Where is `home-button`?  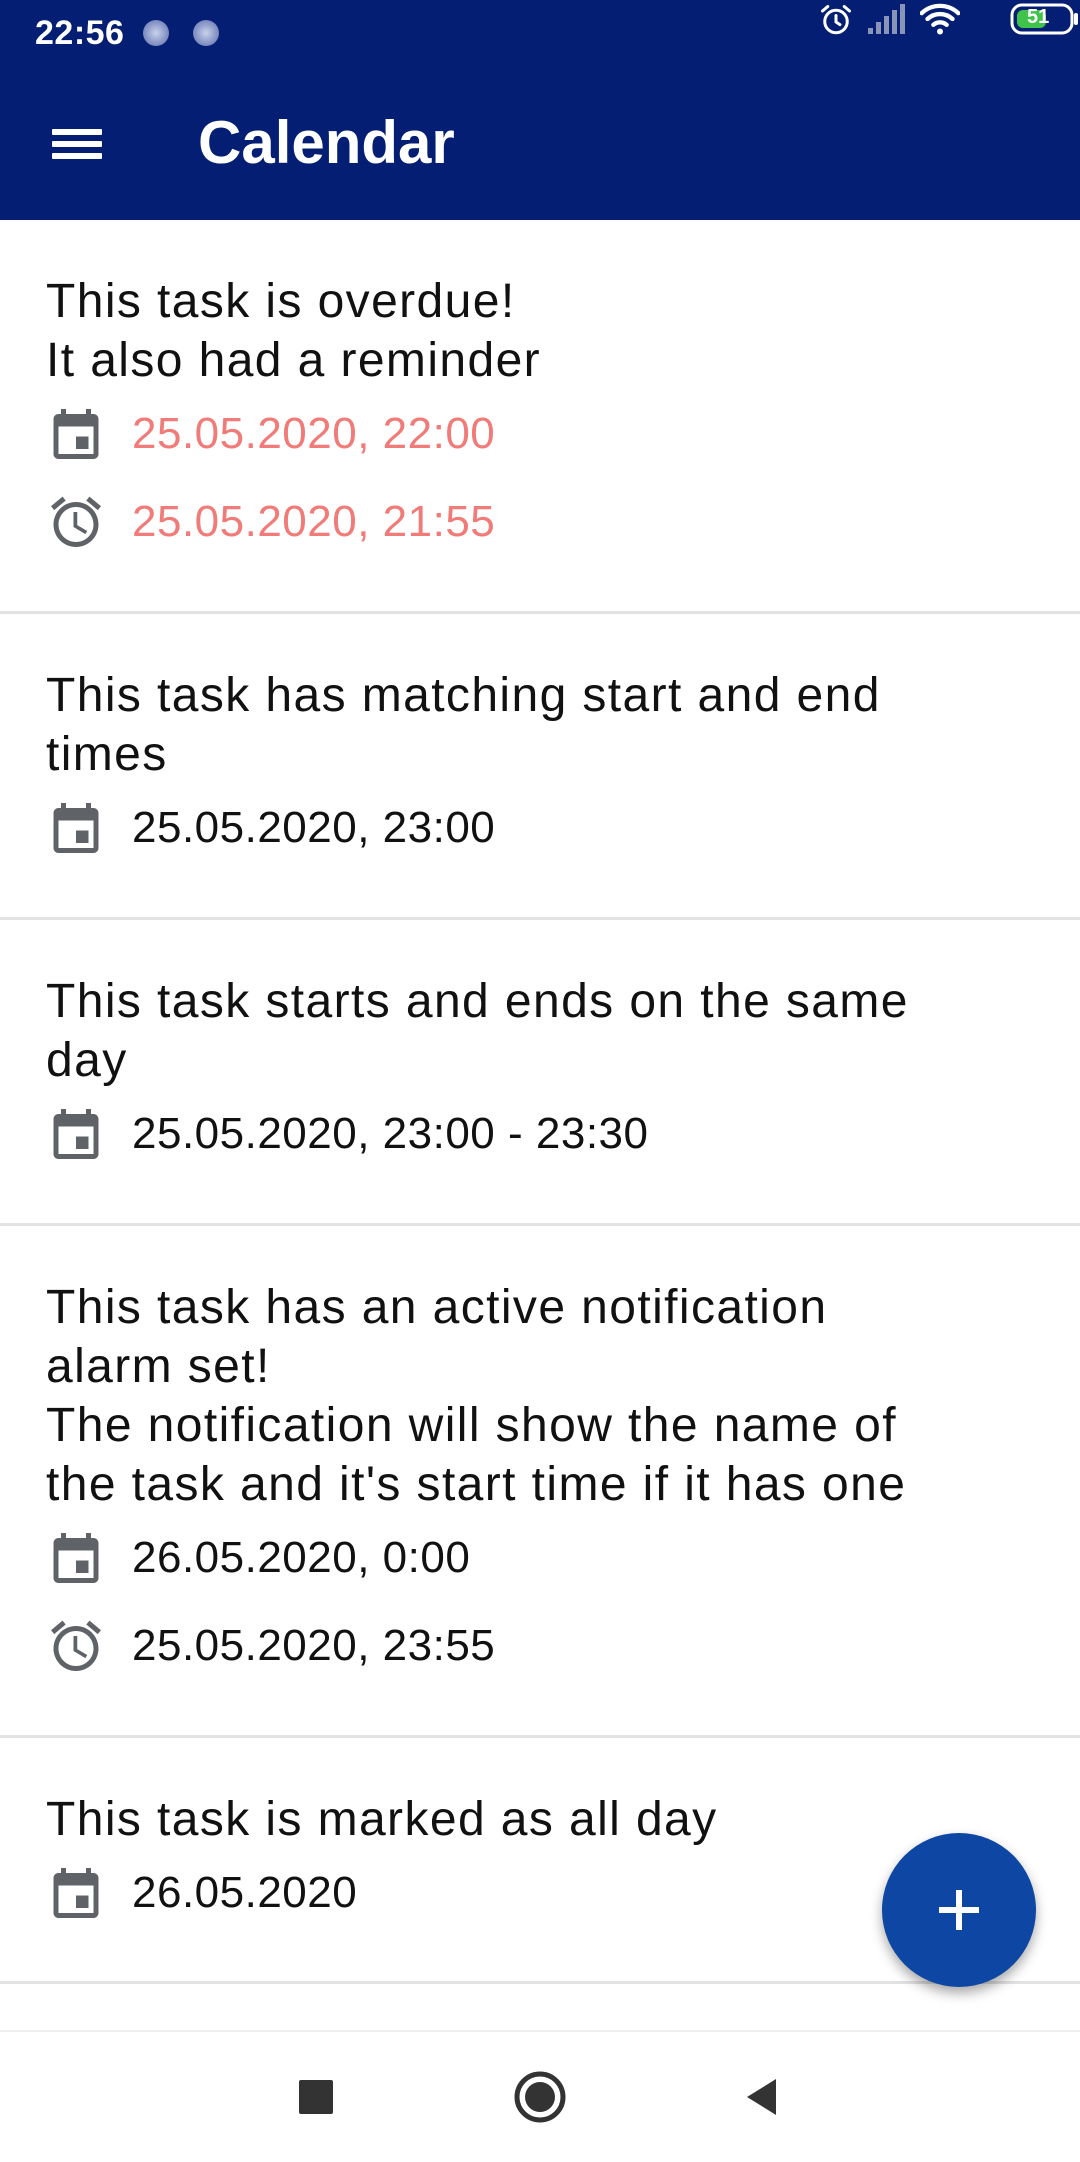 home-button is located at coordinates (540, 2097).